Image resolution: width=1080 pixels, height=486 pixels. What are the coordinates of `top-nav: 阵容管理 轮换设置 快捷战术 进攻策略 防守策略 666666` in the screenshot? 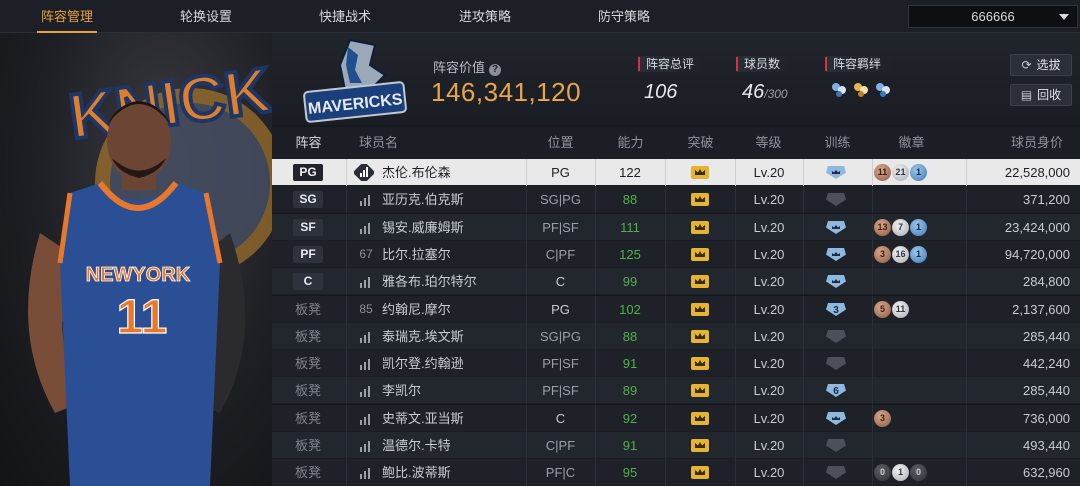 It's located at (540, 16).